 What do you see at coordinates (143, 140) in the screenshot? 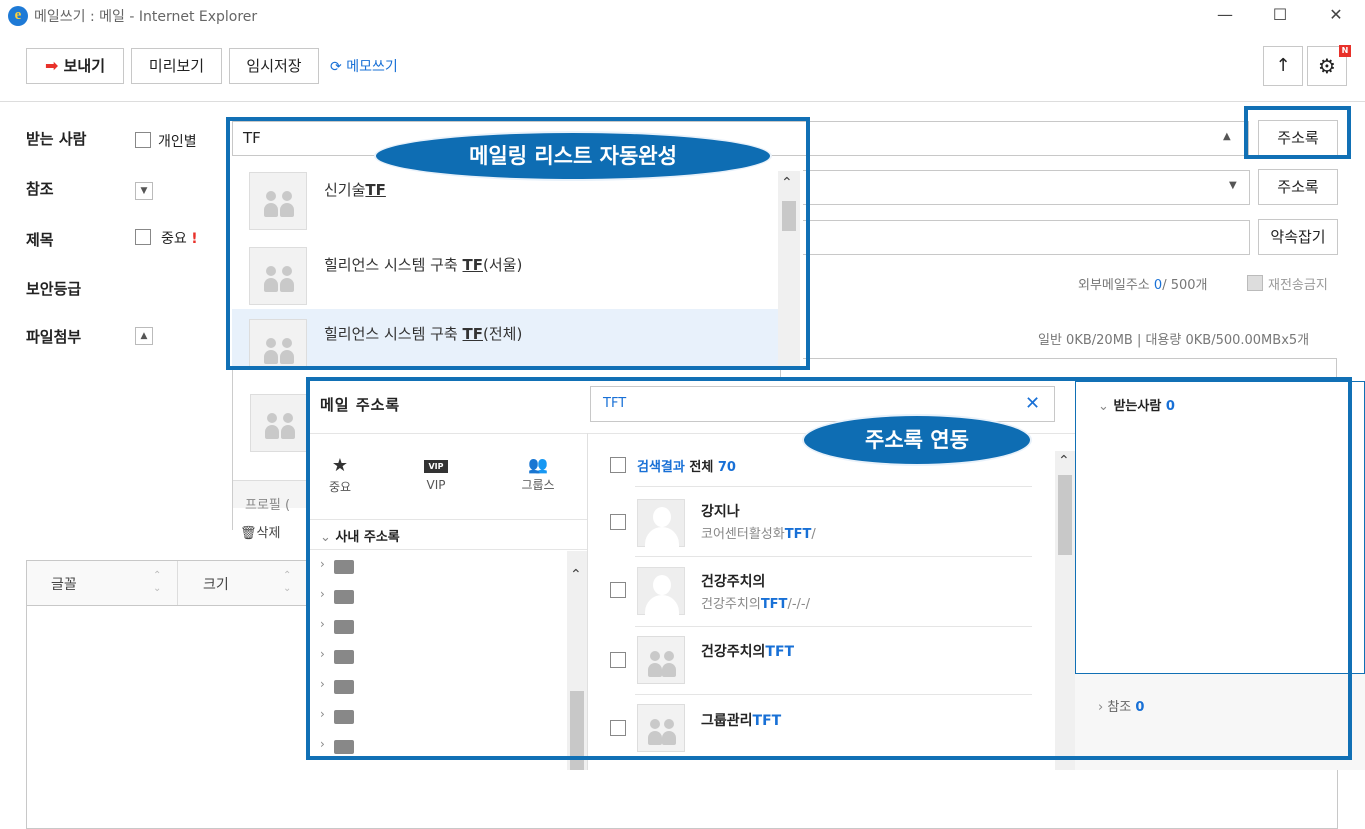
I see `individual-checkbox` at bounding box center [143, 140].